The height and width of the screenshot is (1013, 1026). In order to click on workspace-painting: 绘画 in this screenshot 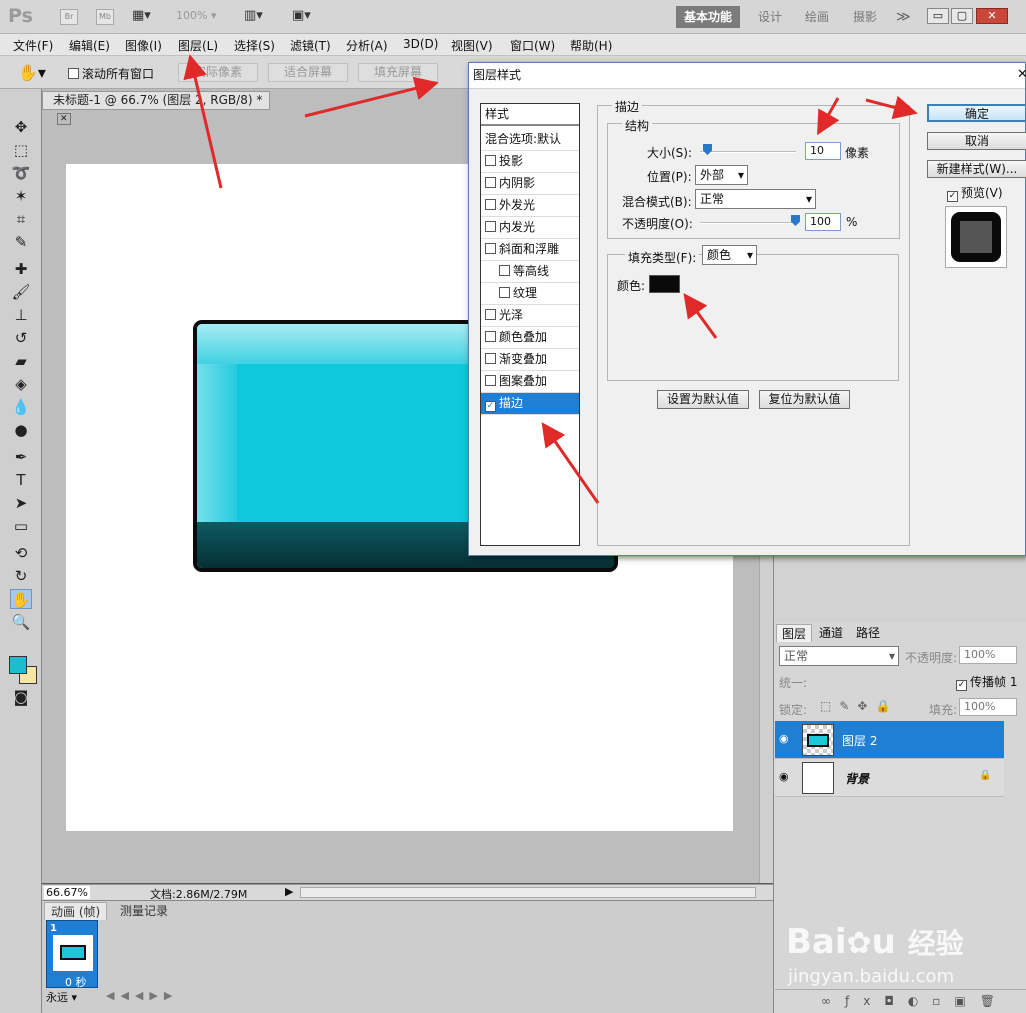, I will do `click(817, 17)`.